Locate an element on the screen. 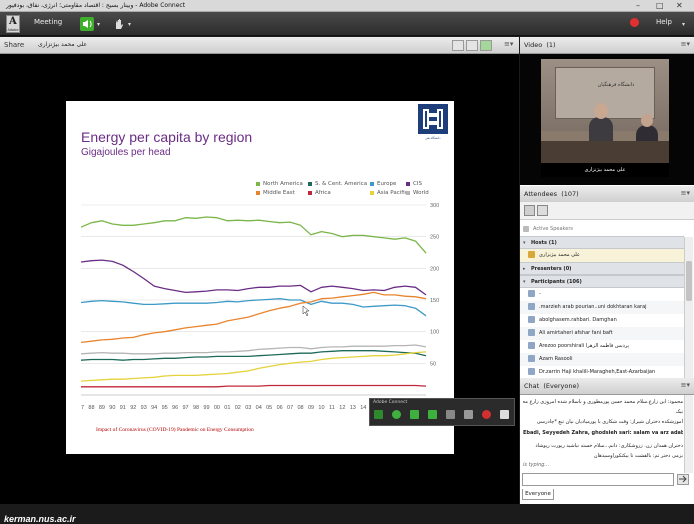  y-tick-label: 300 is located at coordinates (434, 206).